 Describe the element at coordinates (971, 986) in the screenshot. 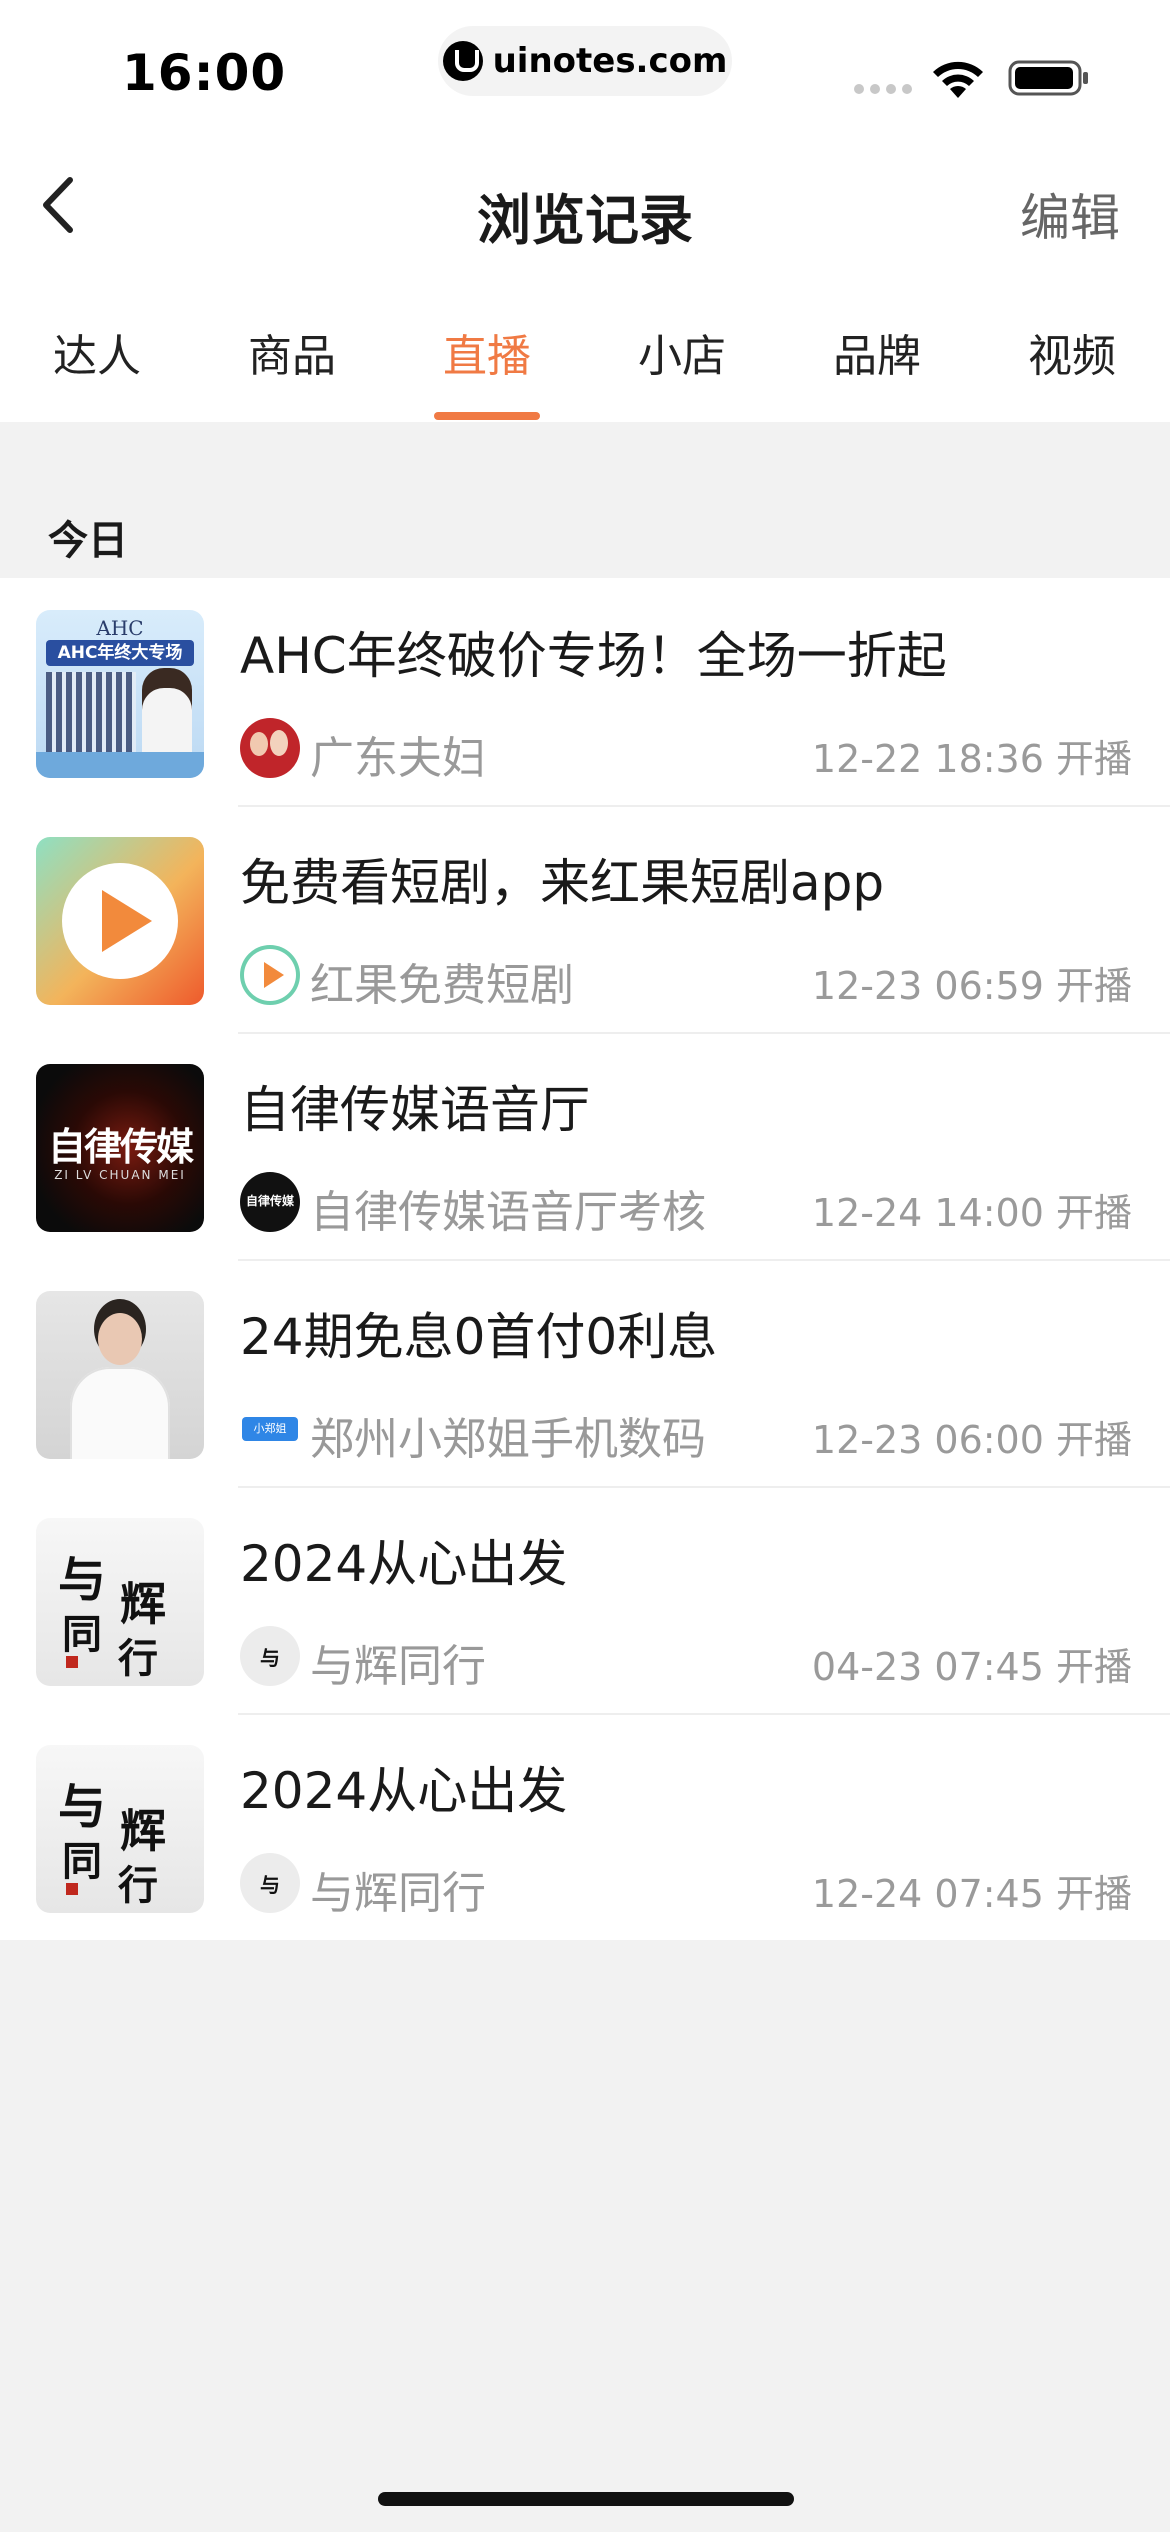

I see `live-time: 12-23 06:59 开播` at that location.